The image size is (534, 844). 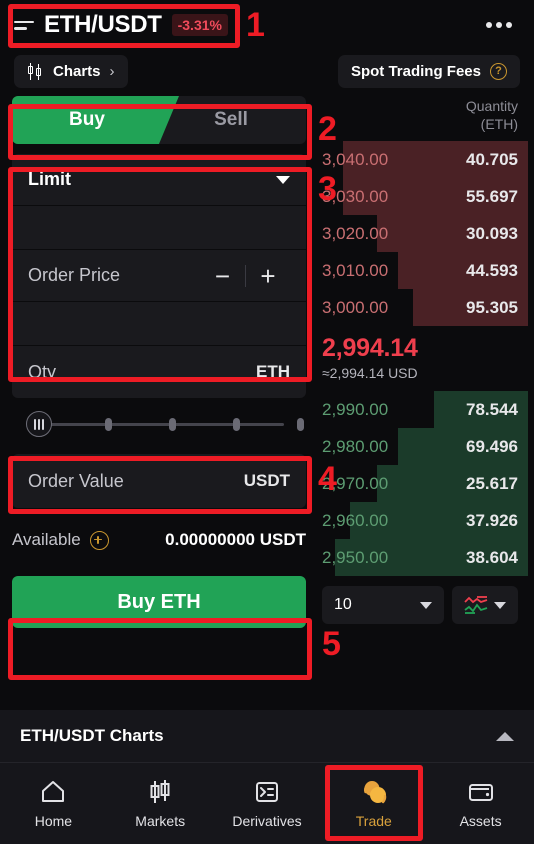 What do you see at coordinates (327, 189) in the screenshot?
I see `annotation-number-3: 3` at bounding box center [327, 189].